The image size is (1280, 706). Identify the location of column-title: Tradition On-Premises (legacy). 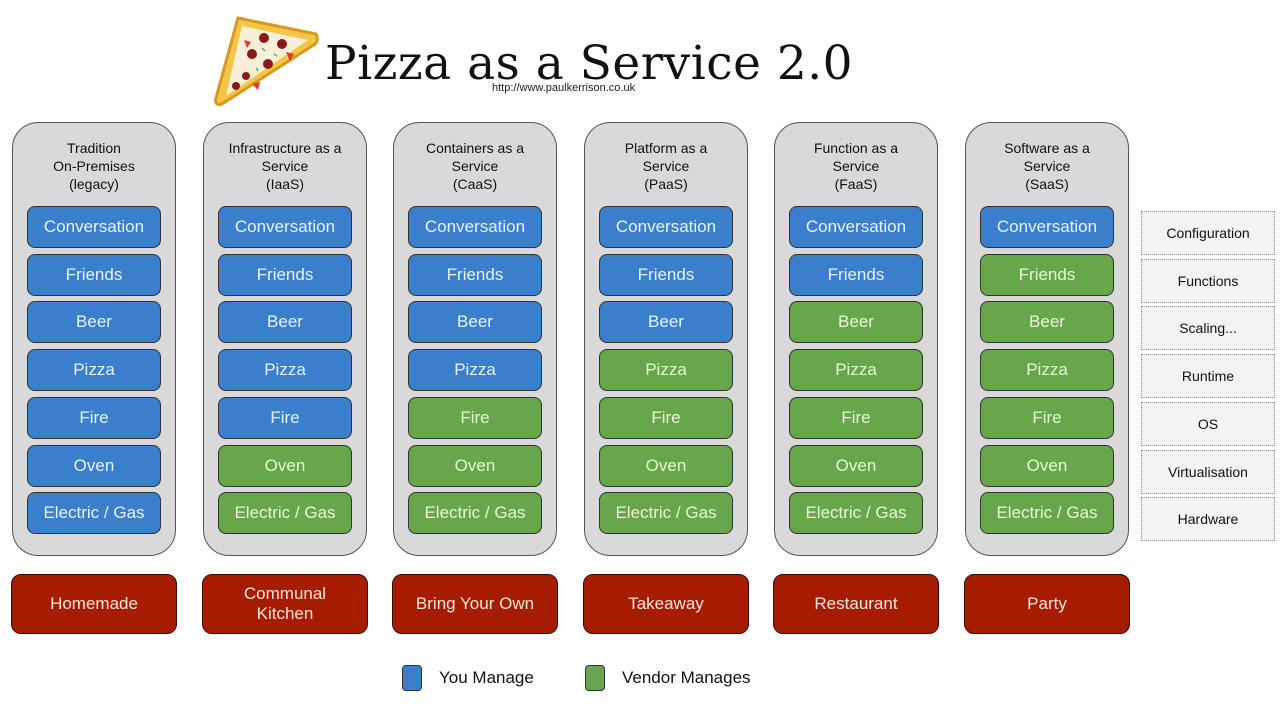
(94, 166).